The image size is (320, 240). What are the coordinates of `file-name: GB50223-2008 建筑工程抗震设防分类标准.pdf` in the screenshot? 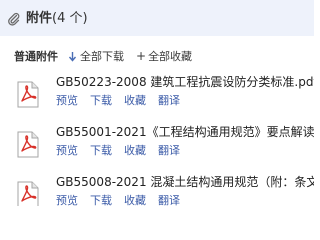 It's located at (185, 82).